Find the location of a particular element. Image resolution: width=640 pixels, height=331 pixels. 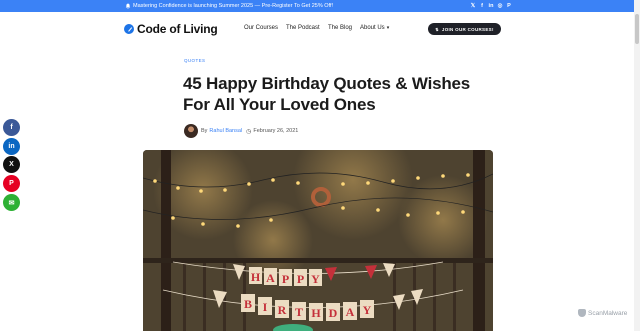

chevron-down-icon: ▾ is located at coordinates (388, 28).